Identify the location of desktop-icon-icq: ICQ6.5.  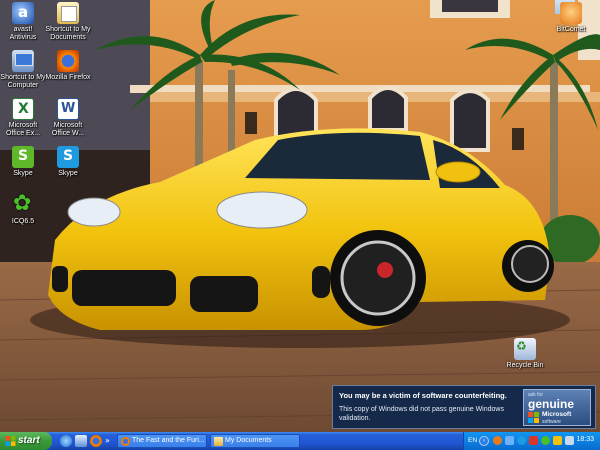
(23, 208).